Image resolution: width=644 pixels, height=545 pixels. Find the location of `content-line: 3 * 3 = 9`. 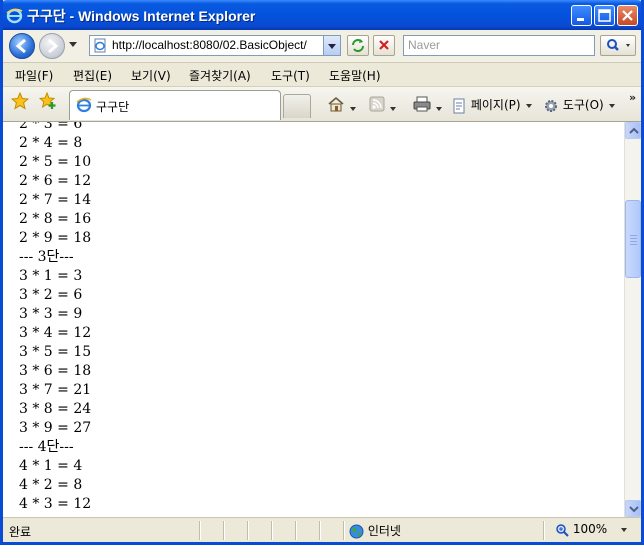

content-line: 3 * 3 = 9 is located at coordinates (51, 314).